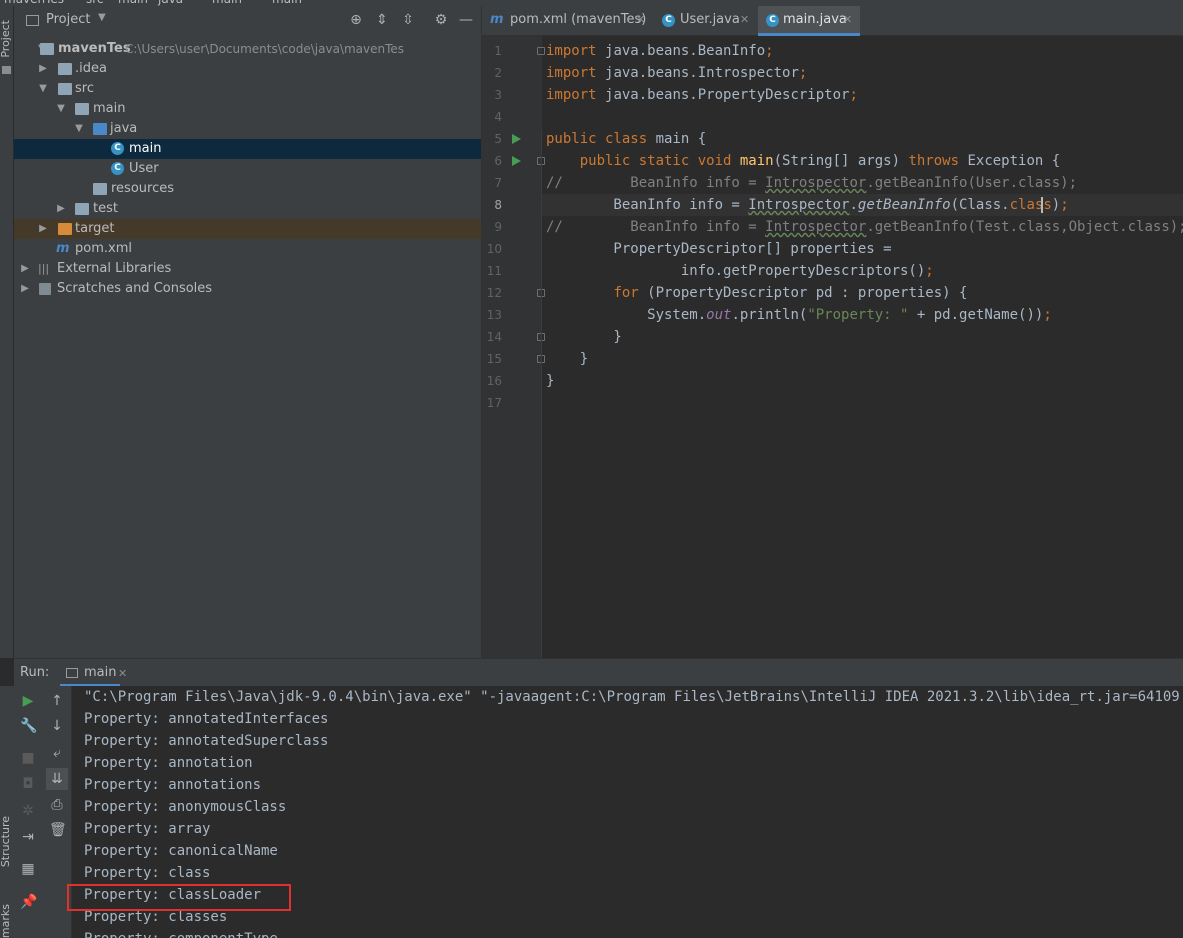  What do you see at coordinates (7, 332) in the screenshot?
I see `left-tool-strip: Project` at bounding box center [7, 332].